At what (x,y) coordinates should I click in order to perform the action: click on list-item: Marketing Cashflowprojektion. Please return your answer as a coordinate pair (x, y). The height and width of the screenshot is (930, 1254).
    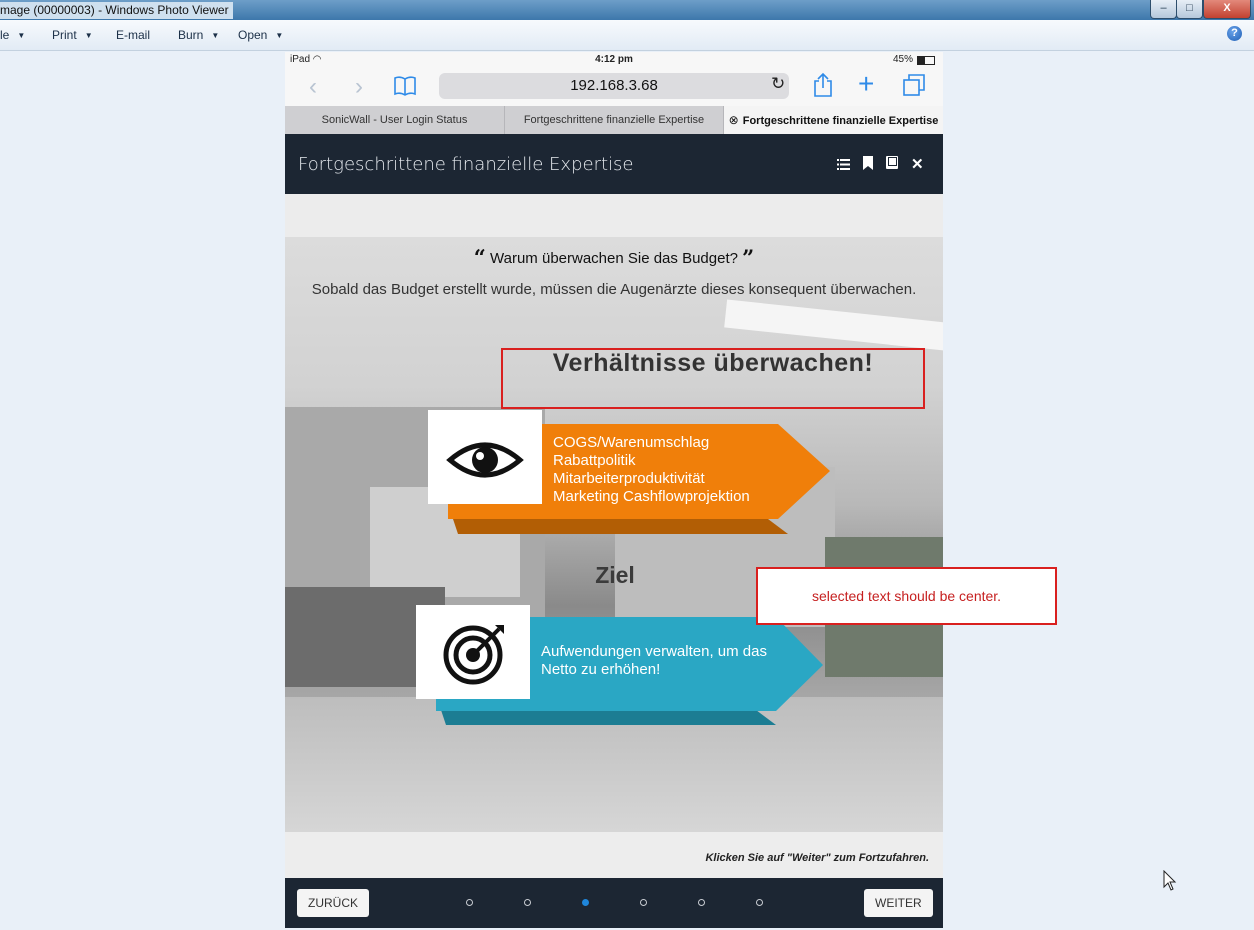
    Looking at the image, I should click on (651, 496).